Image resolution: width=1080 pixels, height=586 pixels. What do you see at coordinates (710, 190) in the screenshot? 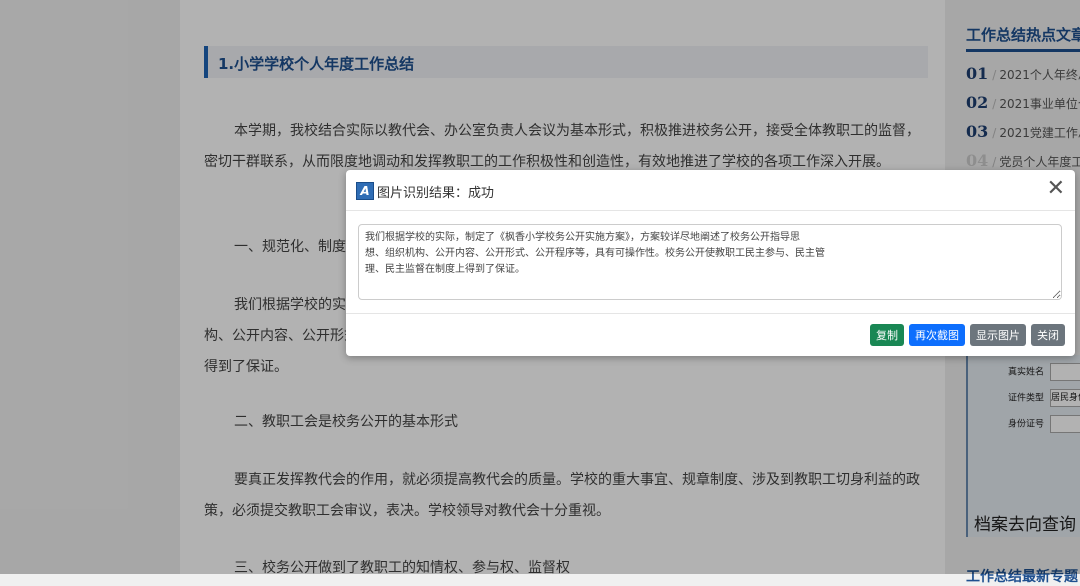
I see `dialog-header: A 图片识别结果：成功 ✕` at bounding box center [710, 190].